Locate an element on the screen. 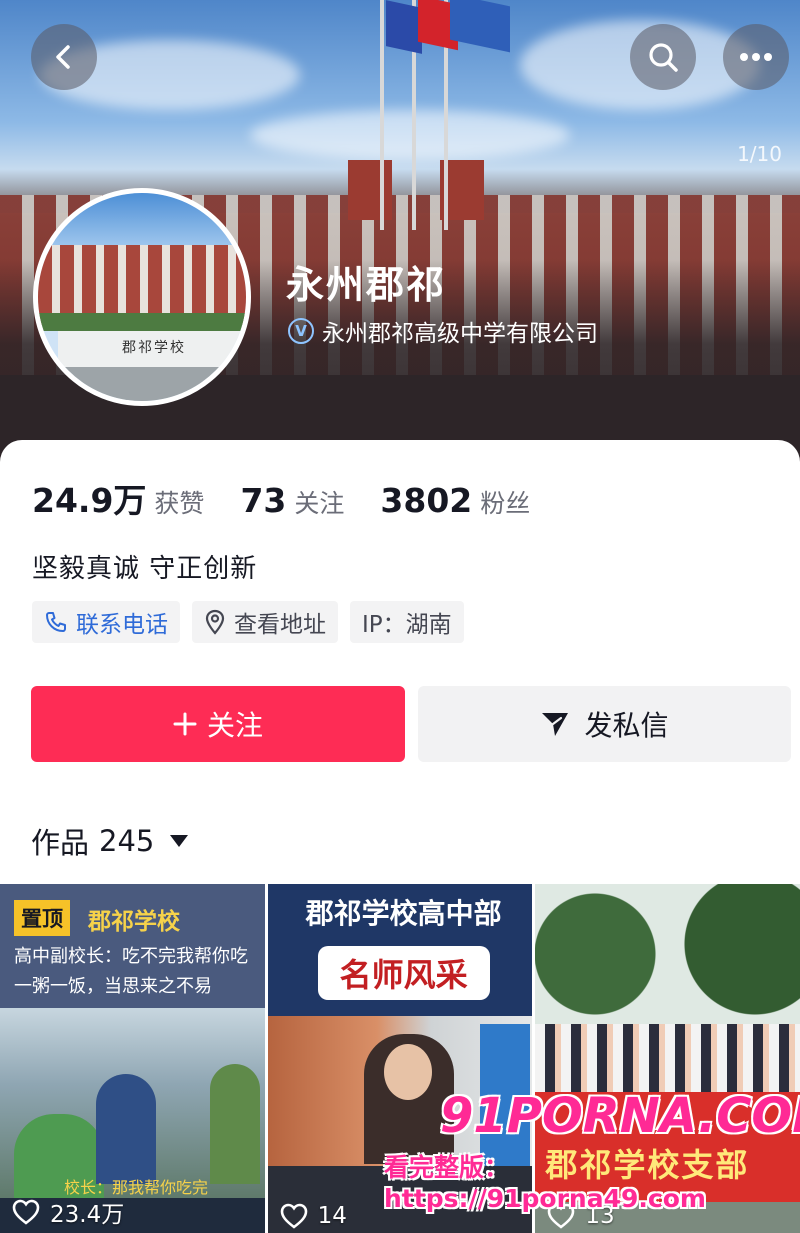 Image resolution: width=800 pixels, height=1233 pixels. stat-following: 73 关注 is located at coordinates (292, 500).